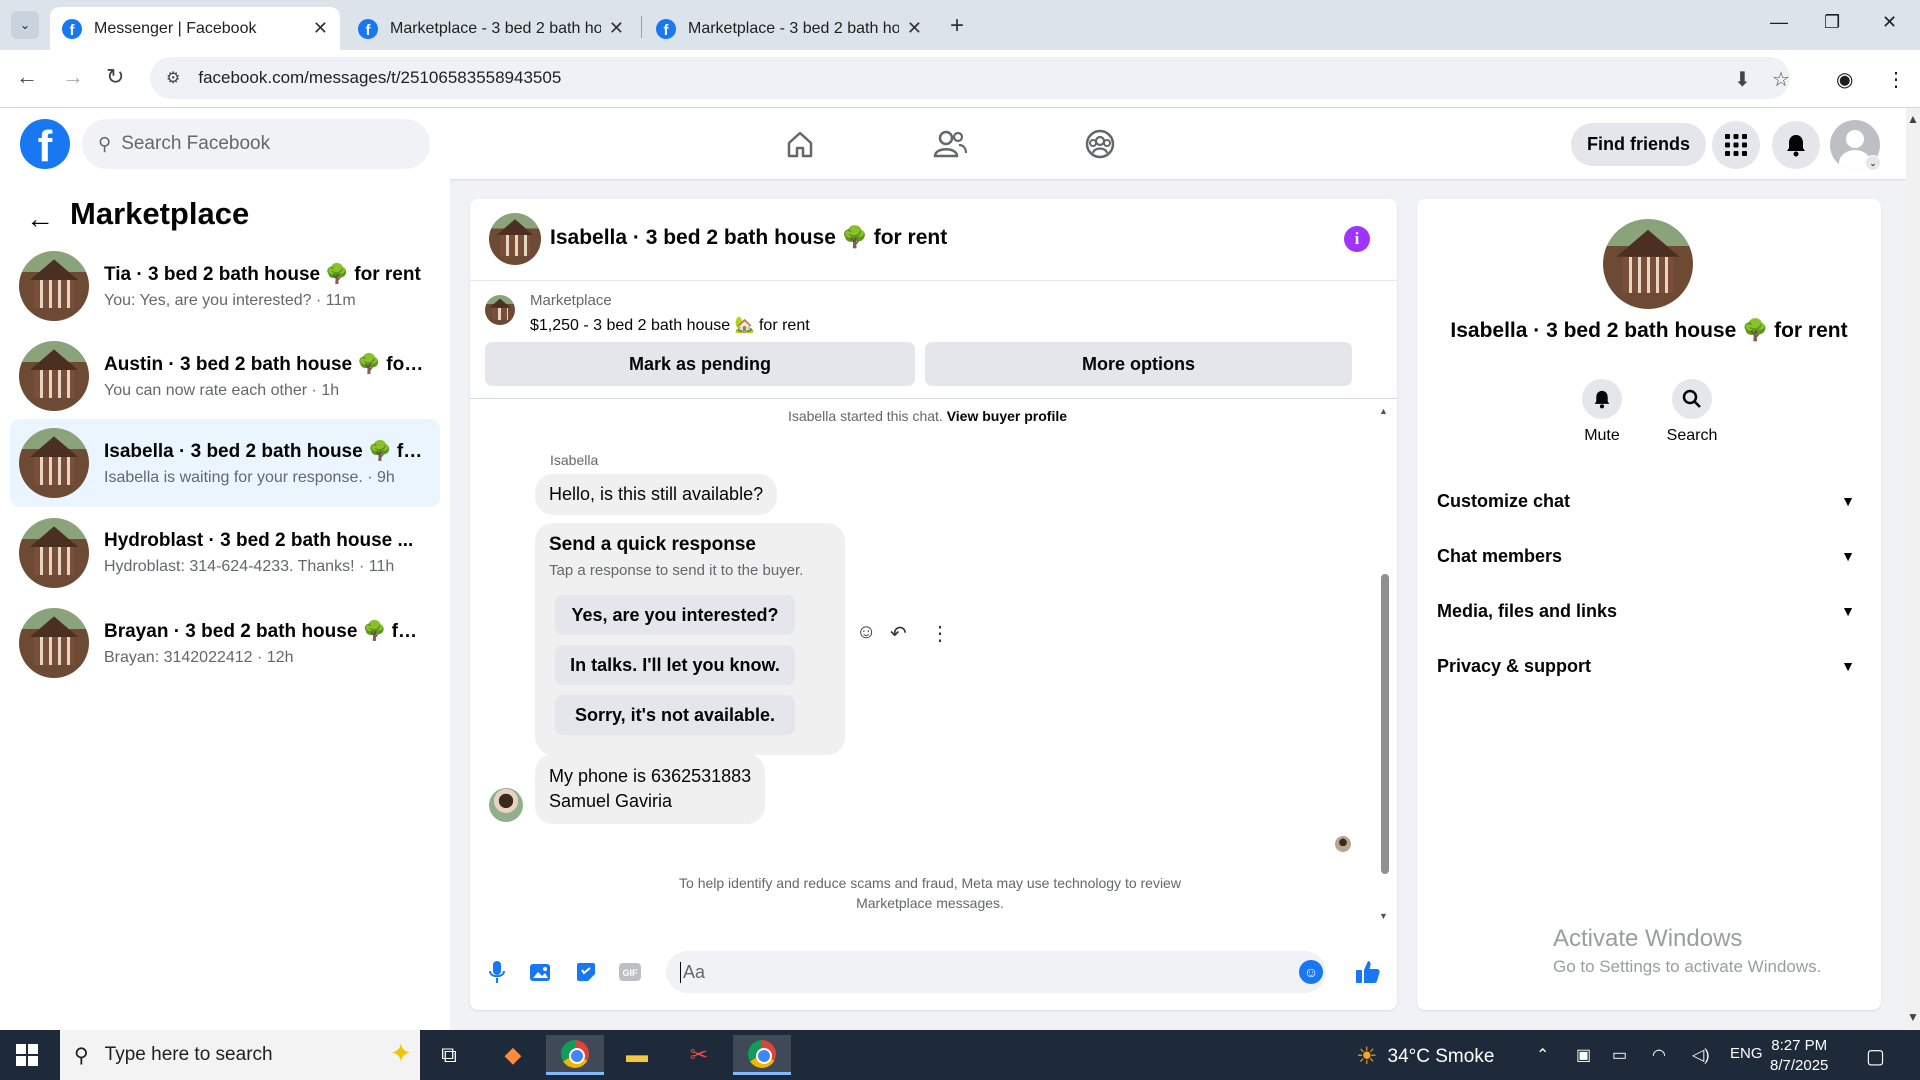 The height and width of the screenshot is (1080, 1920). I want to click on browser-profile-icon: ◉, so click(1844, 79).